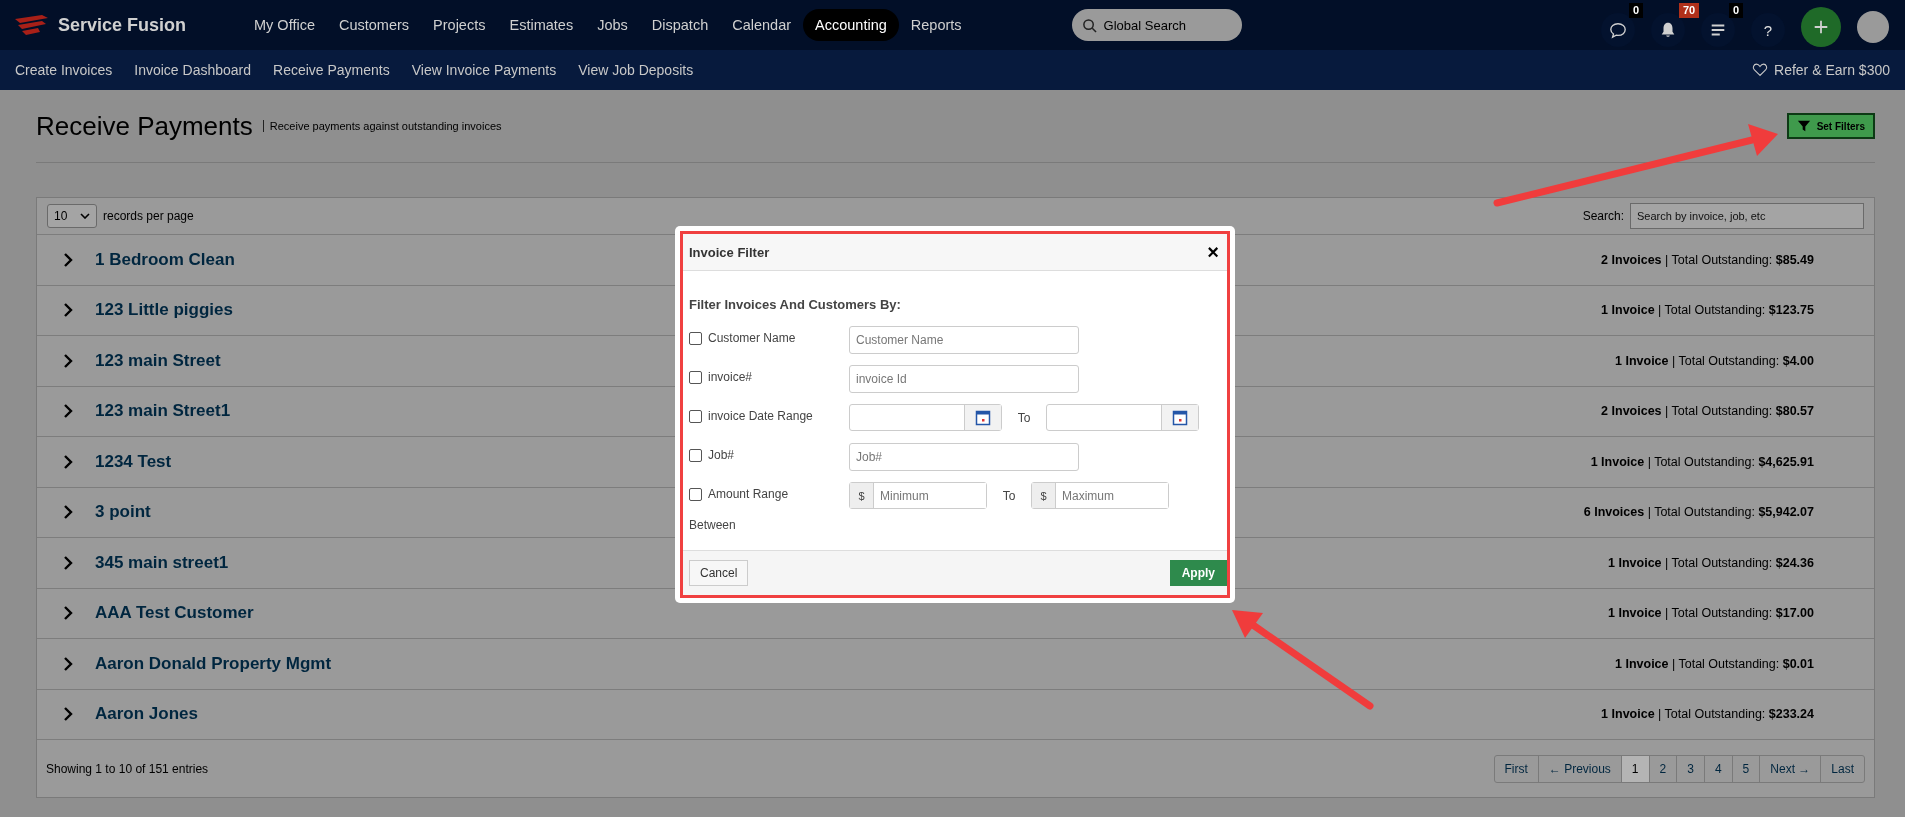 The width and height of the screenshot is (1905, 817). I want to click on brand-name: Service Fusion, so click(122, 25).